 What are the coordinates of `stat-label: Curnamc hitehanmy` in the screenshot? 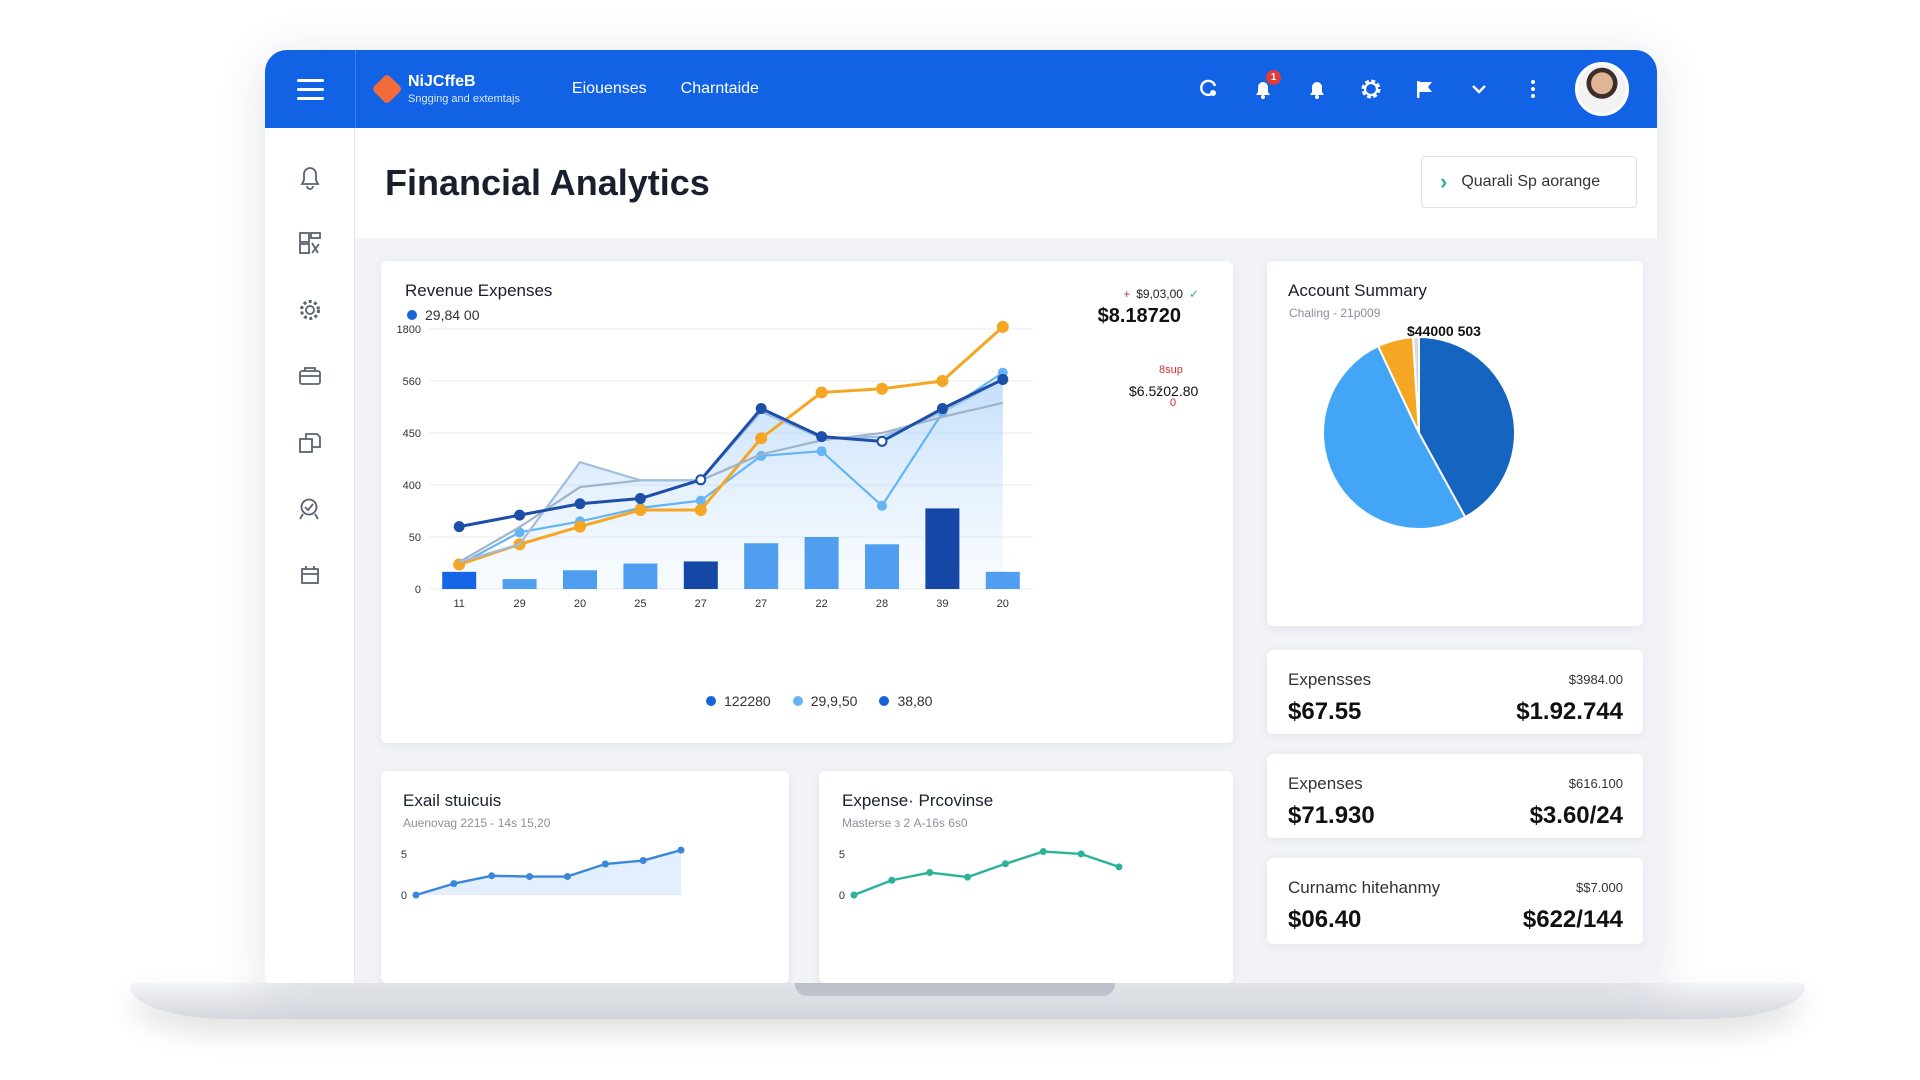 It's located at (1364, 887).